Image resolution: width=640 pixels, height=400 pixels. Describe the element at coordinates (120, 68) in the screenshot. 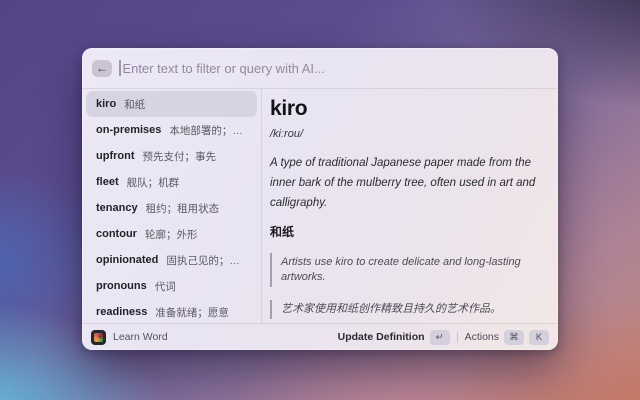

I see `text-cursor` at that location.